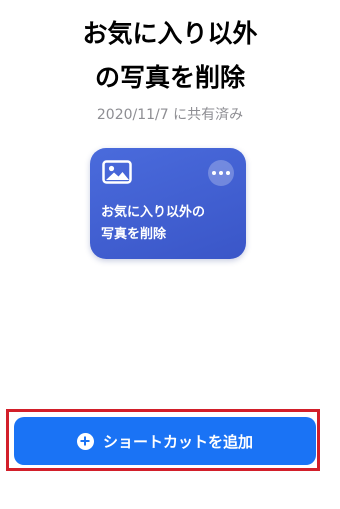  What do you see at coordinates (85, 441) in the screenshot?
I see `plus-circle-icon` at bounding box center [85, 441].